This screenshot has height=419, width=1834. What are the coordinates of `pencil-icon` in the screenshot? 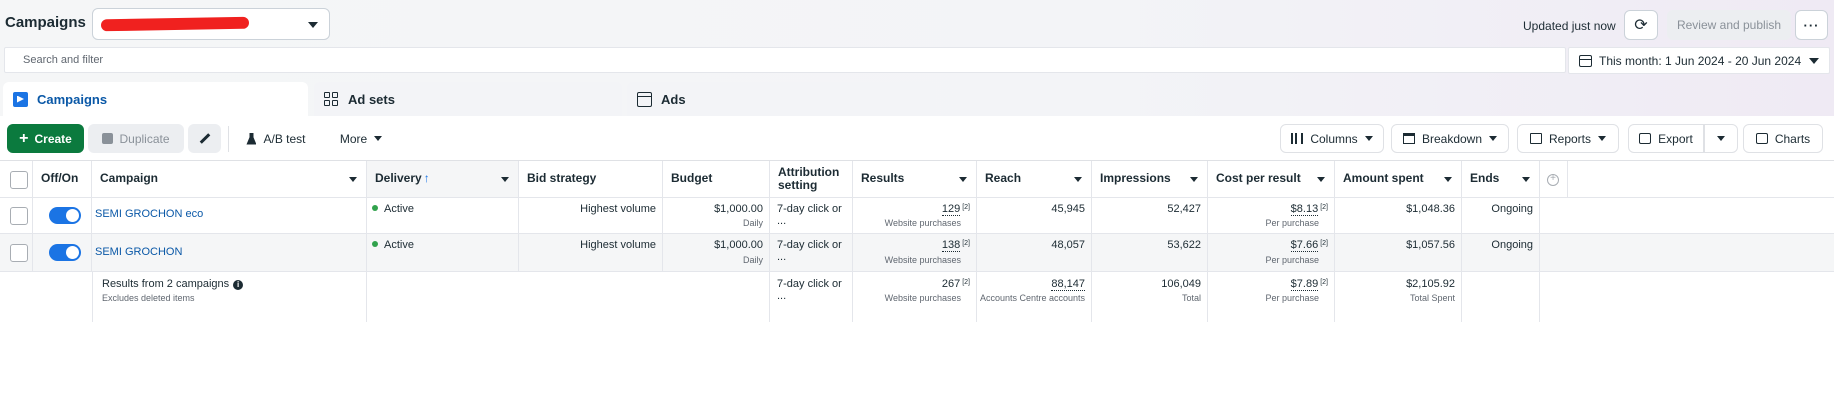 It's located at (204, 138).